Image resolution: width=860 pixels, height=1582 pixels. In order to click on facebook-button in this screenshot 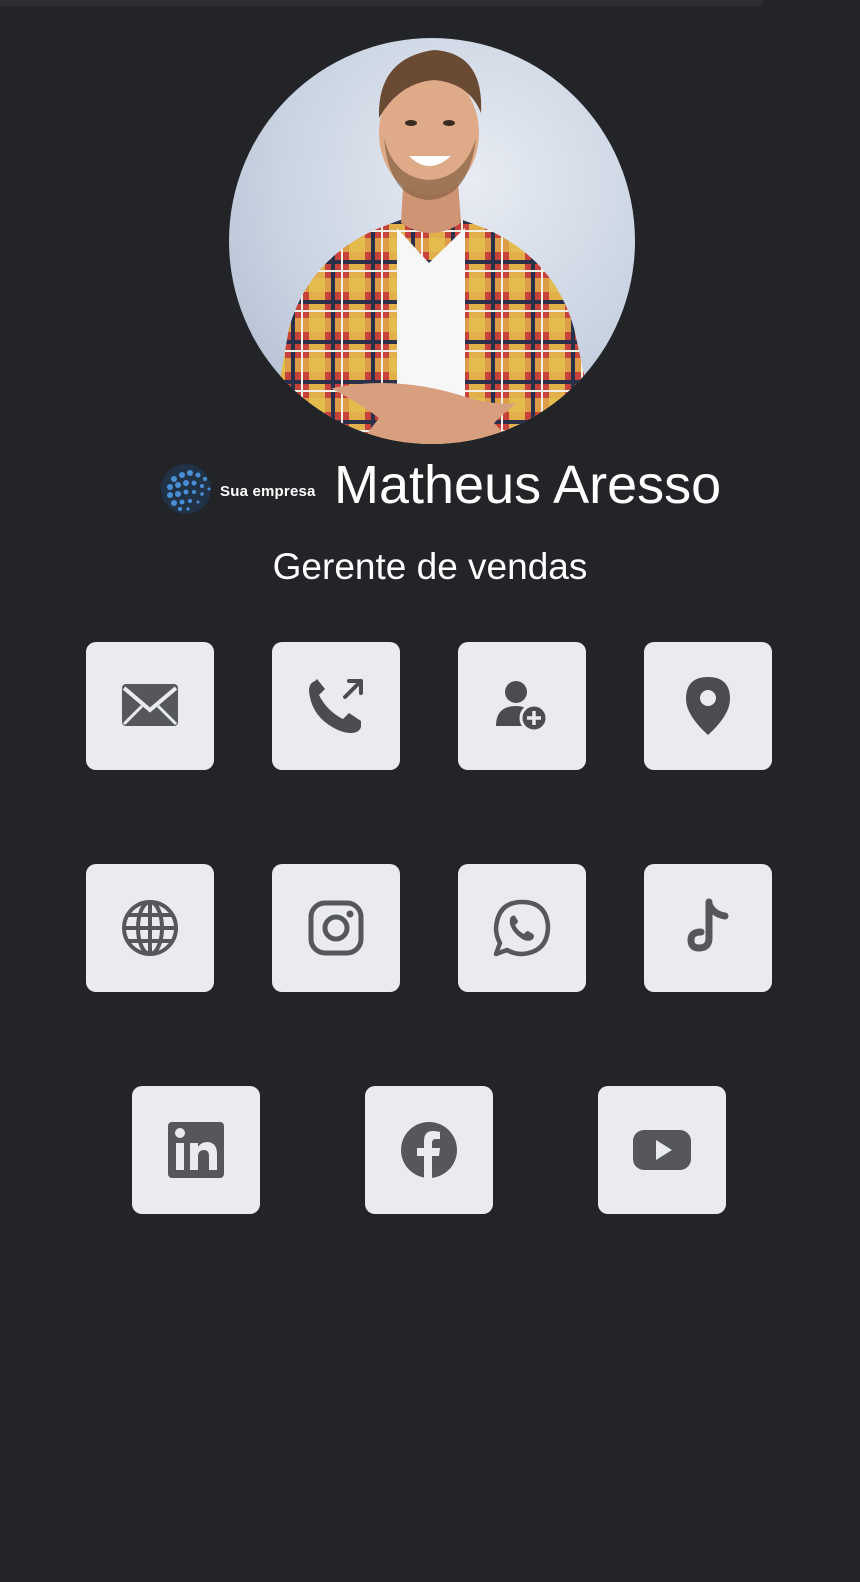, I will do `click(429, 1150)`.